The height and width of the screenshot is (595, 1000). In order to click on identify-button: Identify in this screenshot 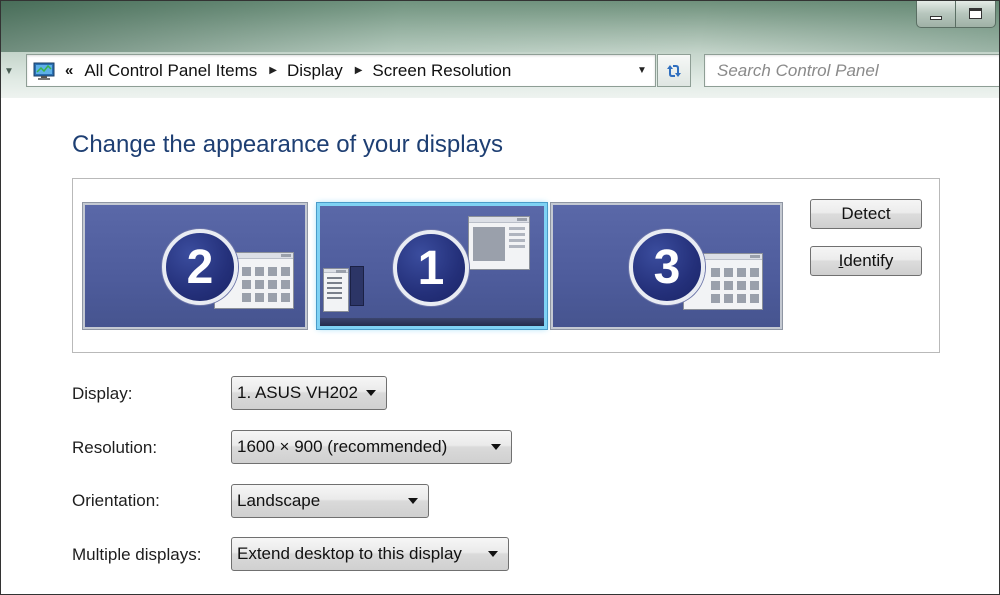, I will do `click(866, 261)`.